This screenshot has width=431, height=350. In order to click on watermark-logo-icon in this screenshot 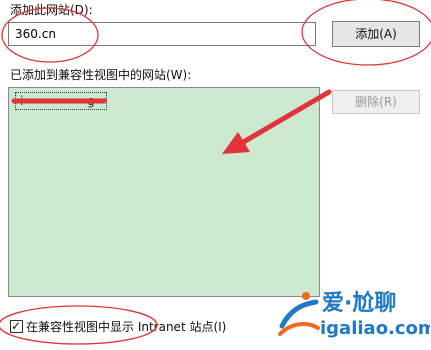, I will do `click(299, 314)`.